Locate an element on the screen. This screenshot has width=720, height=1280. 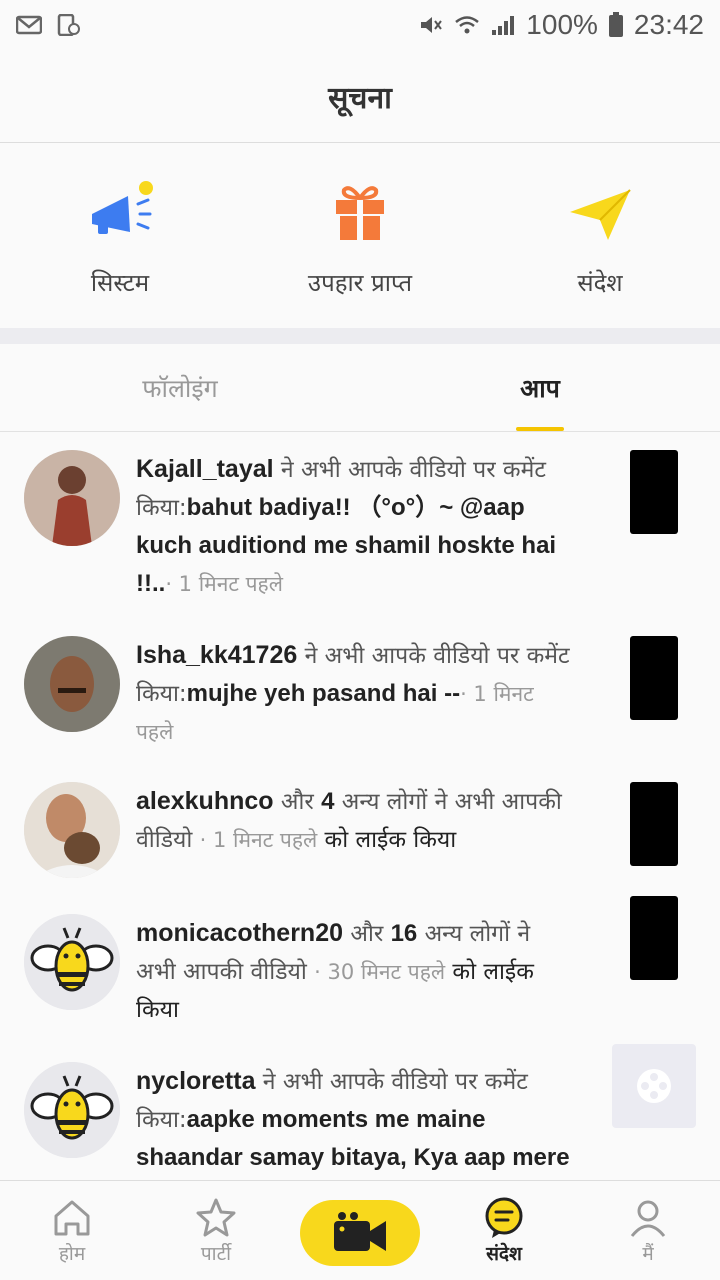
tab-following: फॉलोइंग is located at coordinates (180, 387).